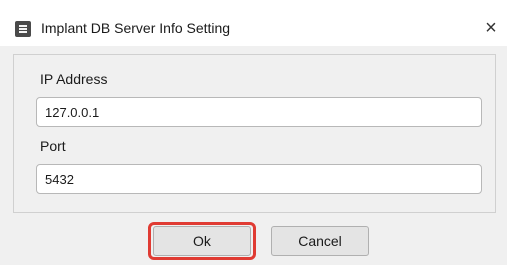 This screenshot has width=507, height=265. What do you see at coordinates (259, 179) in the screenshot?
I see `port-input` at bounding box center [259, 179].